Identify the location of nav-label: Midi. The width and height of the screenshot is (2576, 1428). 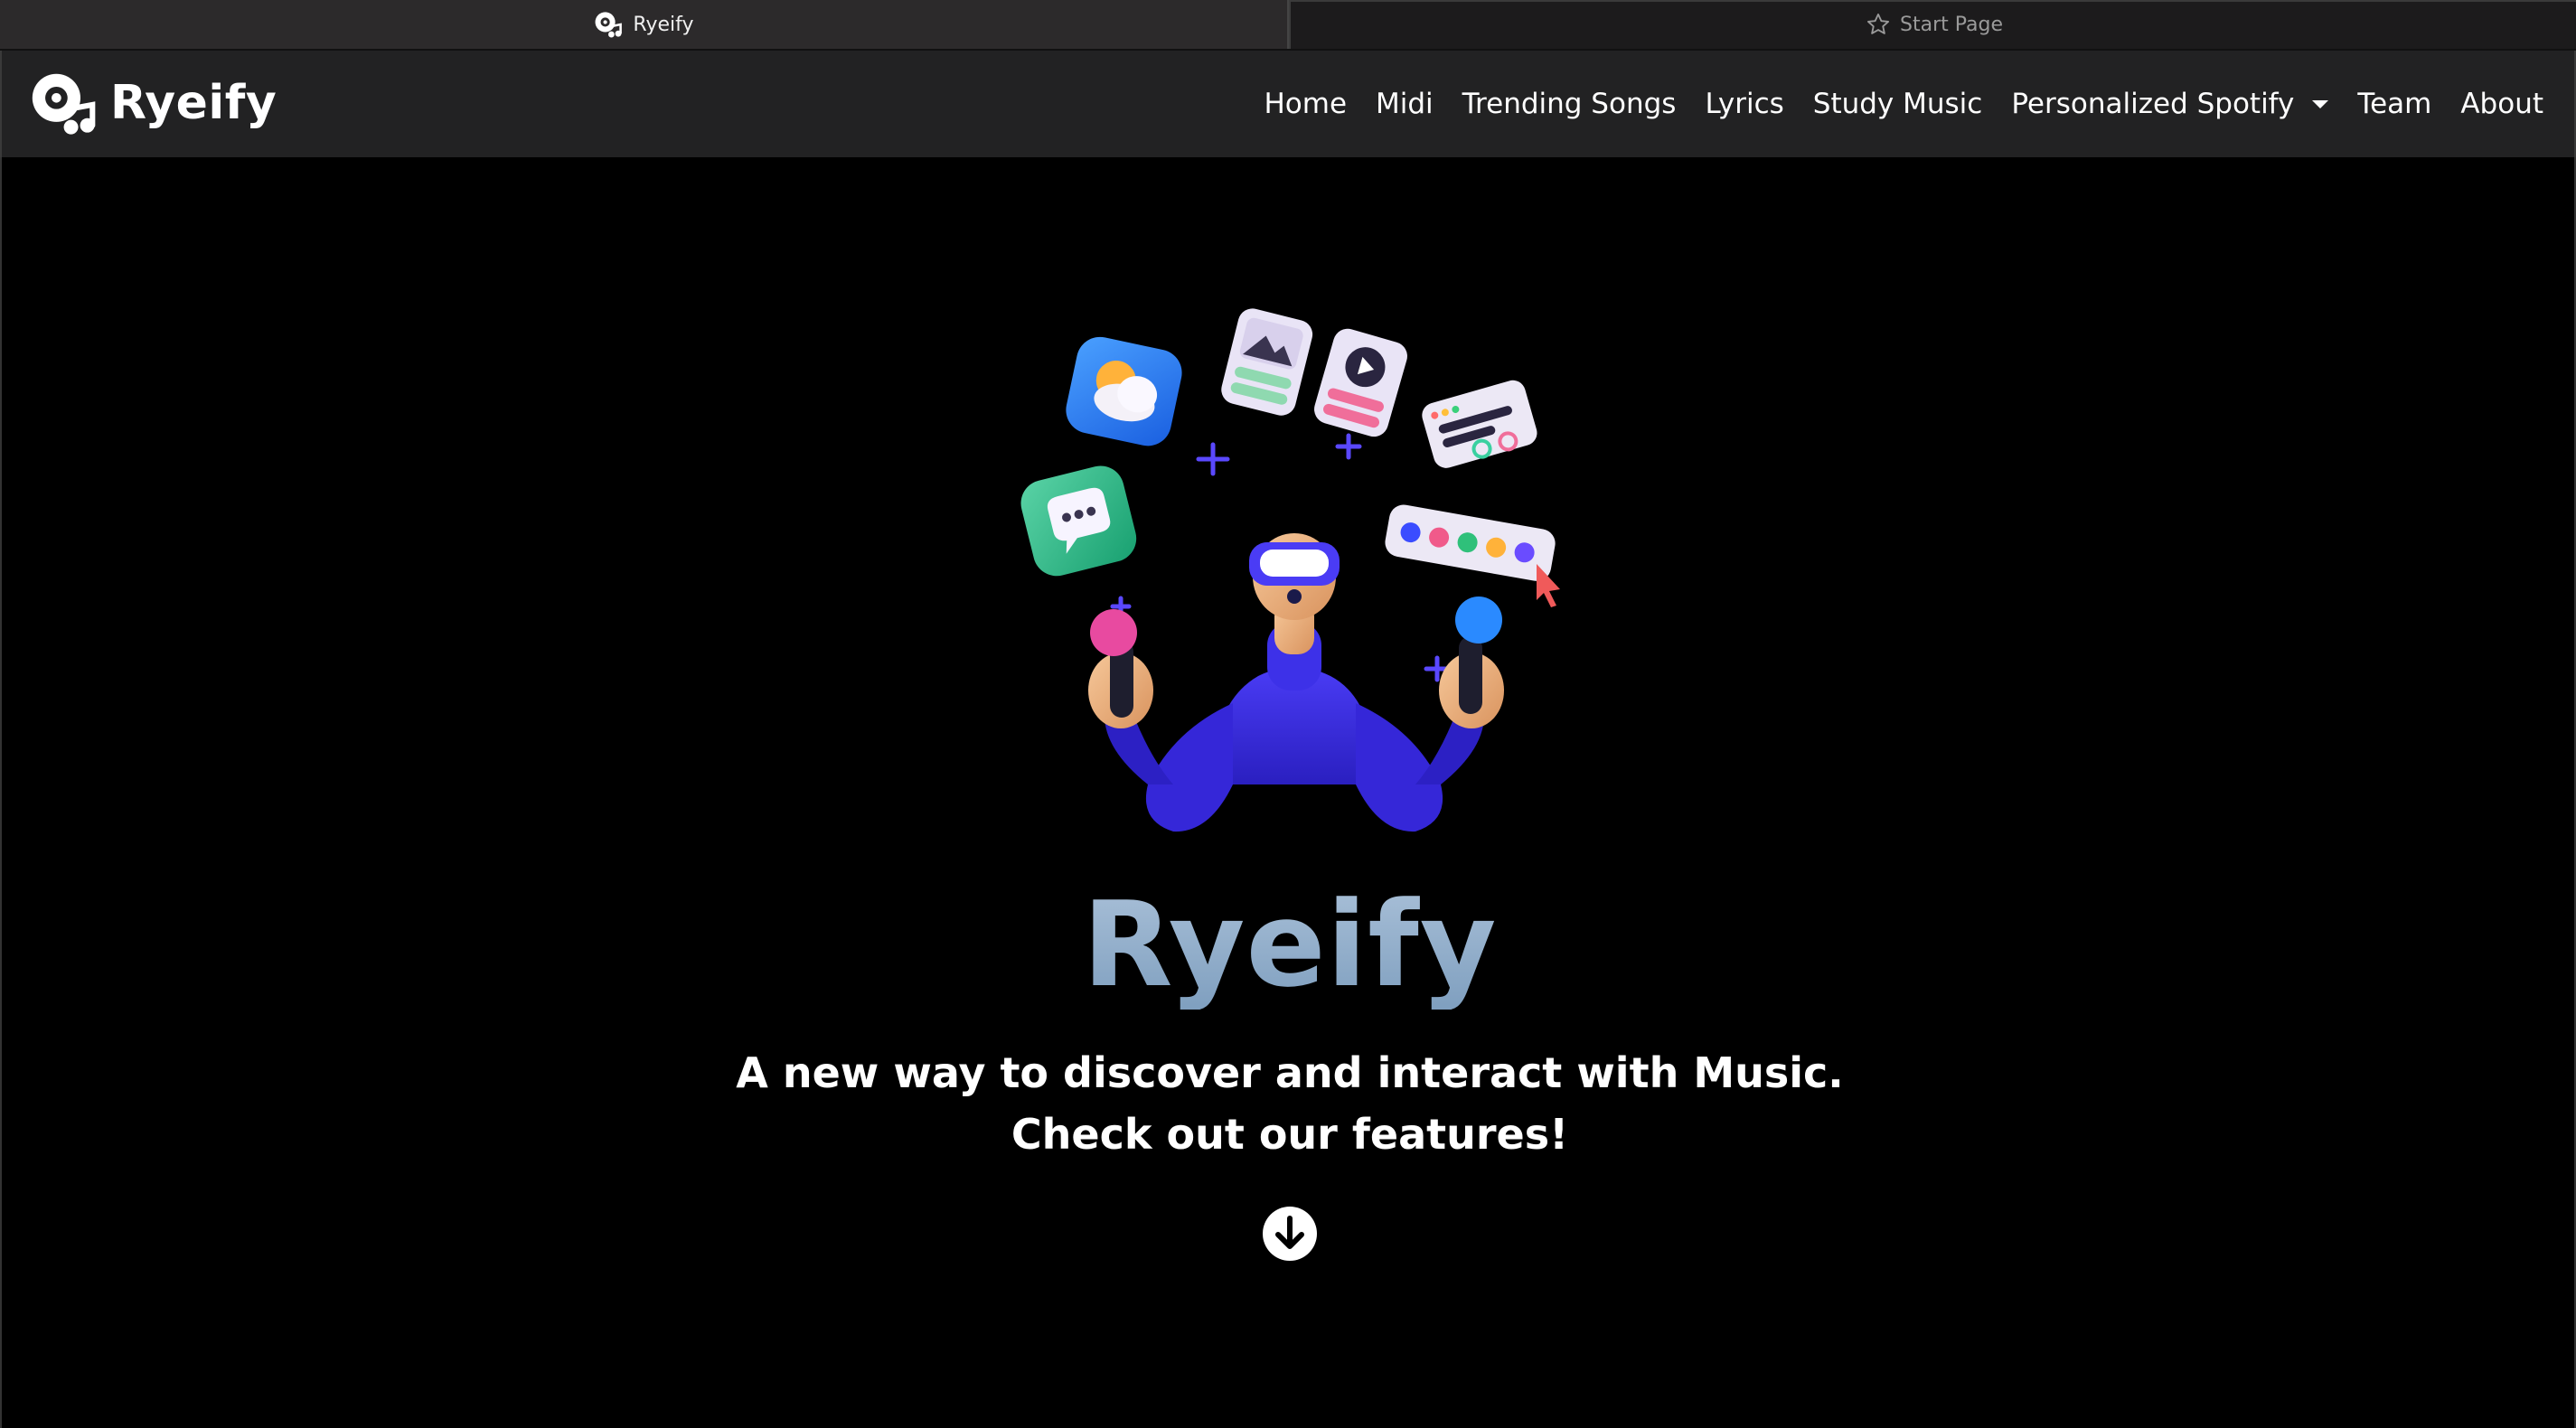
(1405, 104).